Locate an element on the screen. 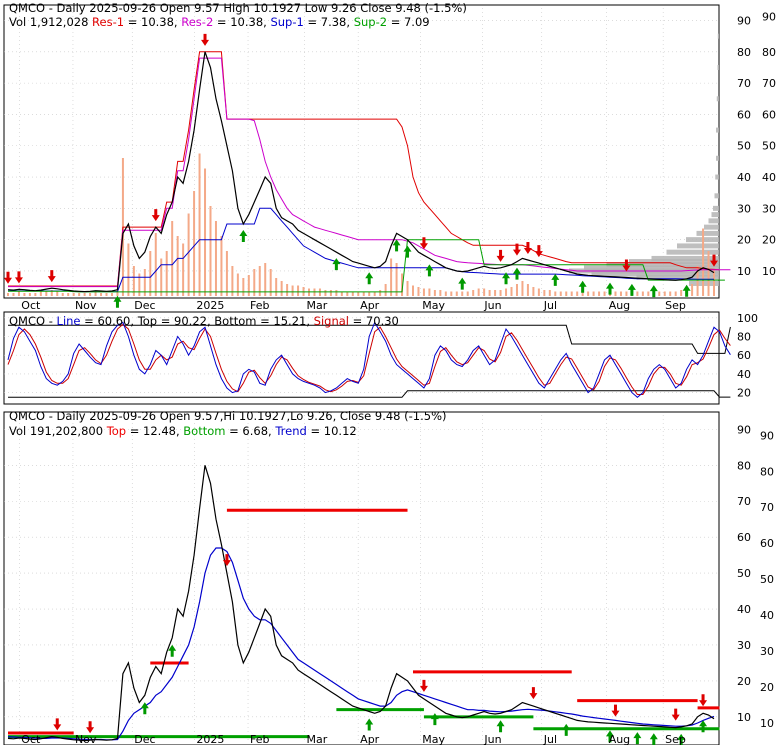  panels.middle.line1-part: Signal is located at coordinates (331, 321).